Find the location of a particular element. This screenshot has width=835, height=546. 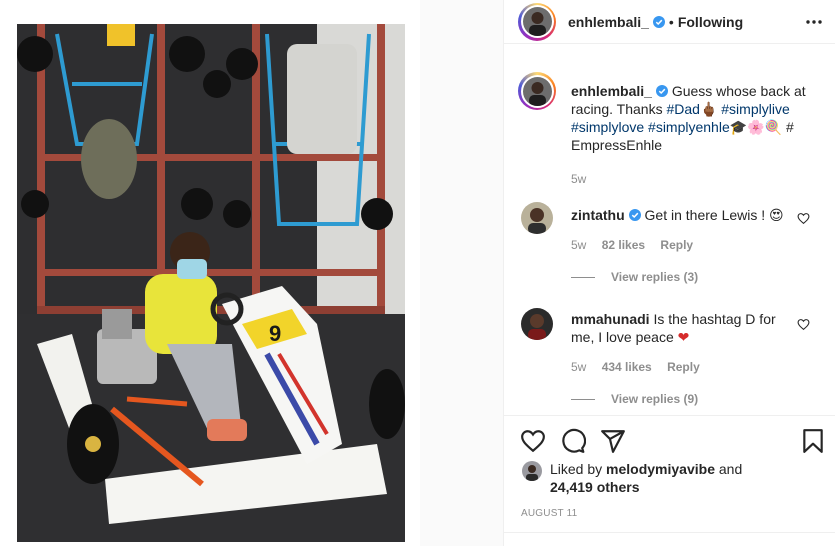

comment-meta: 5w 434 likes Reply is located at coordinates (641, 367).